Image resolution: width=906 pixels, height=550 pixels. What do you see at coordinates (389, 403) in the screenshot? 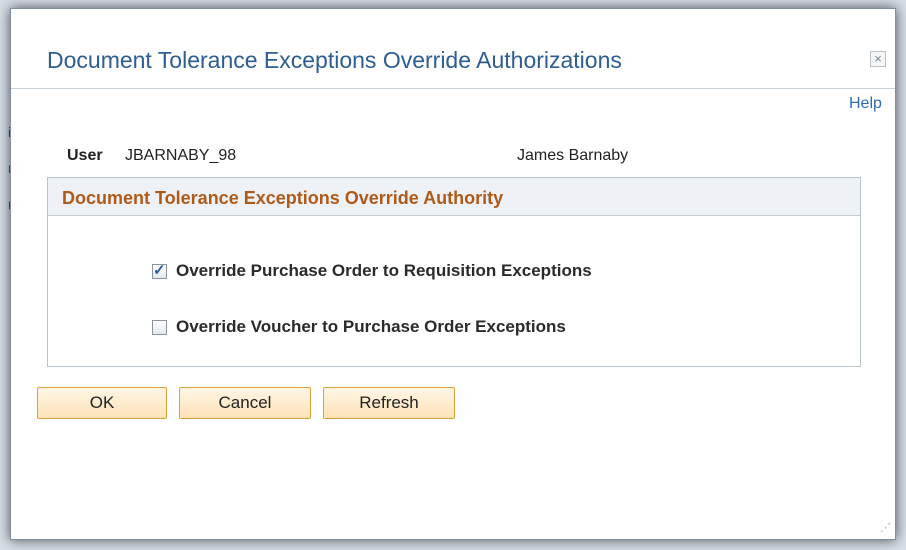
I see `refresh-button: Refresh` at bounding box center [389, 403].